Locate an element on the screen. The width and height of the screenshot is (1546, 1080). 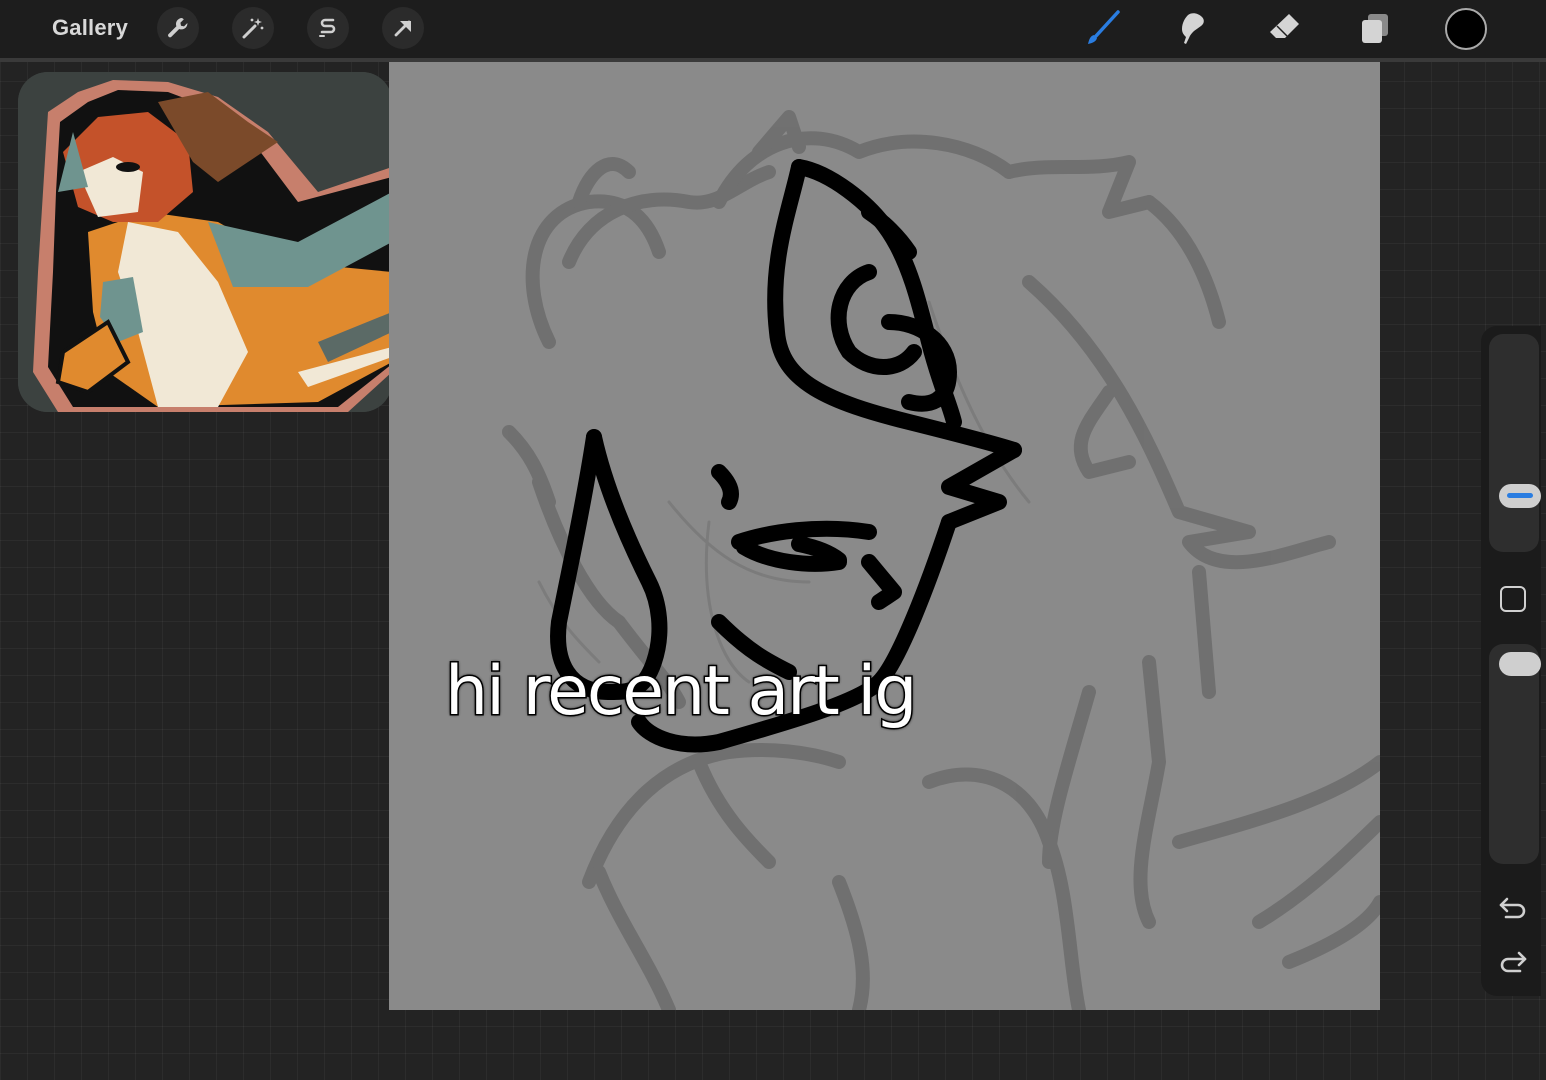
wrench-icon is located at coordinates (178, 27).